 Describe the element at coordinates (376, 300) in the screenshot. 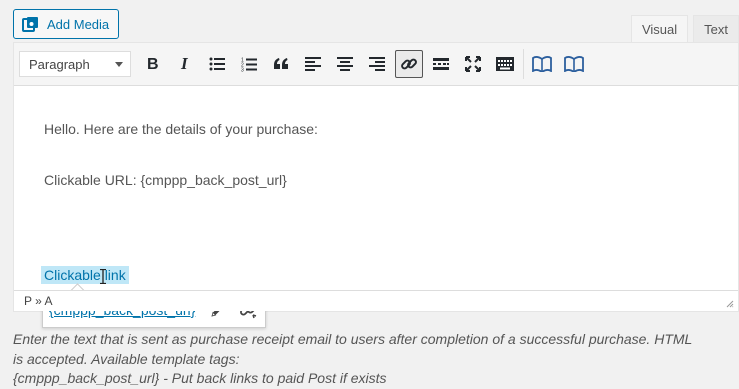

I see `editor-statusbar: P » A` at that location.